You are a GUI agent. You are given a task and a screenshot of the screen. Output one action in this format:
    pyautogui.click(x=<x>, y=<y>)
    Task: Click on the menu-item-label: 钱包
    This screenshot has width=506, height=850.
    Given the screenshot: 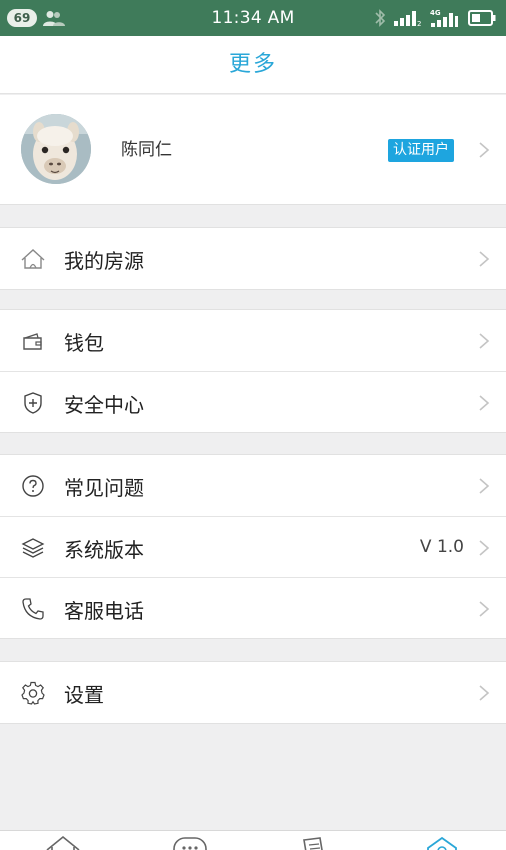 What is the action you would take?
    pyautogui.click(x=84, y=343)
    